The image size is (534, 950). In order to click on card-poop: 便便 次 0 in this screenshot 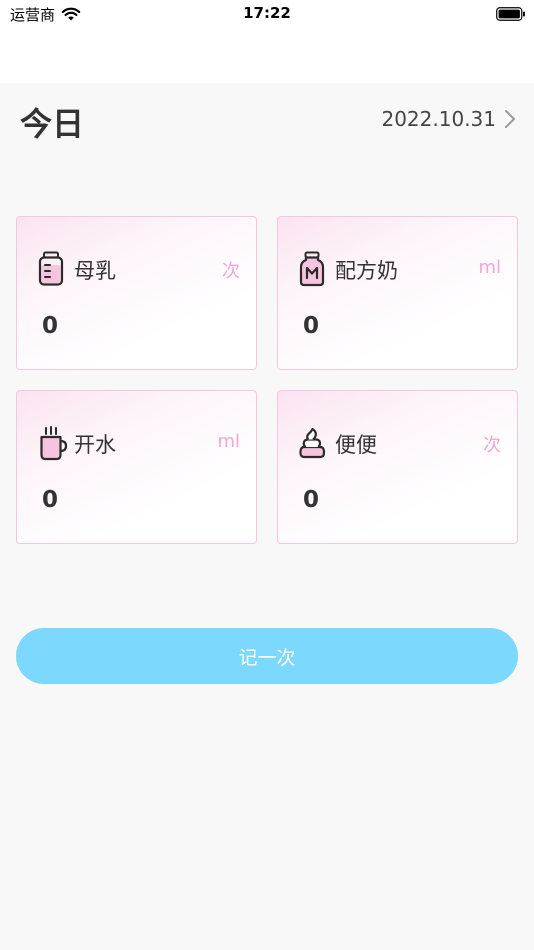, I will do `click(397, 467)`.